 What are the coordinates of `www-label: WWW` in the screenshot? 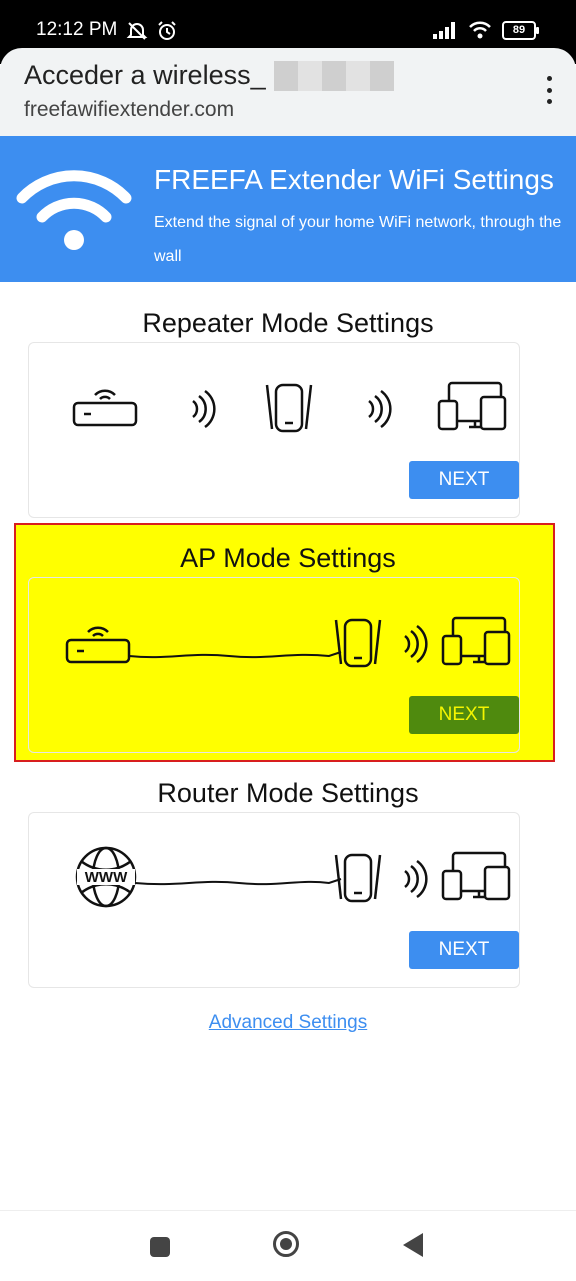 It's located at (106, 877).